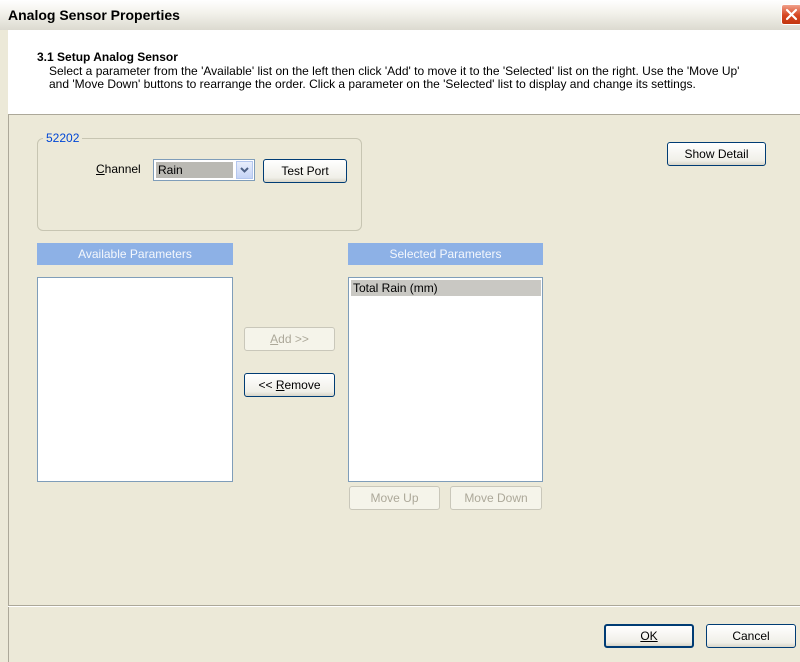  Describe the element at coordinates (199, 184) in the screenshot. I see `sensor-groupbox` at that location.